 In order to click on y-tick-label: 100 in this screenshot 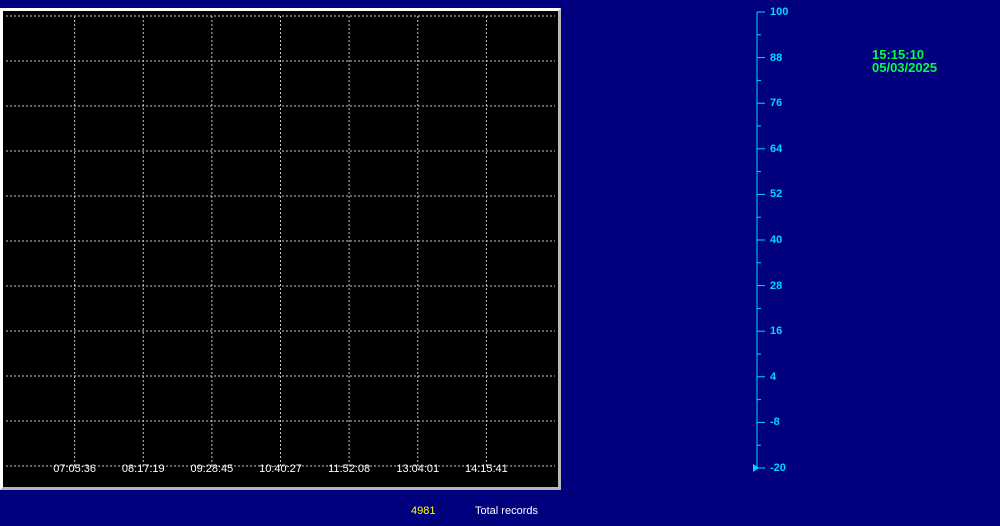, I will do `click(779, 12)`.